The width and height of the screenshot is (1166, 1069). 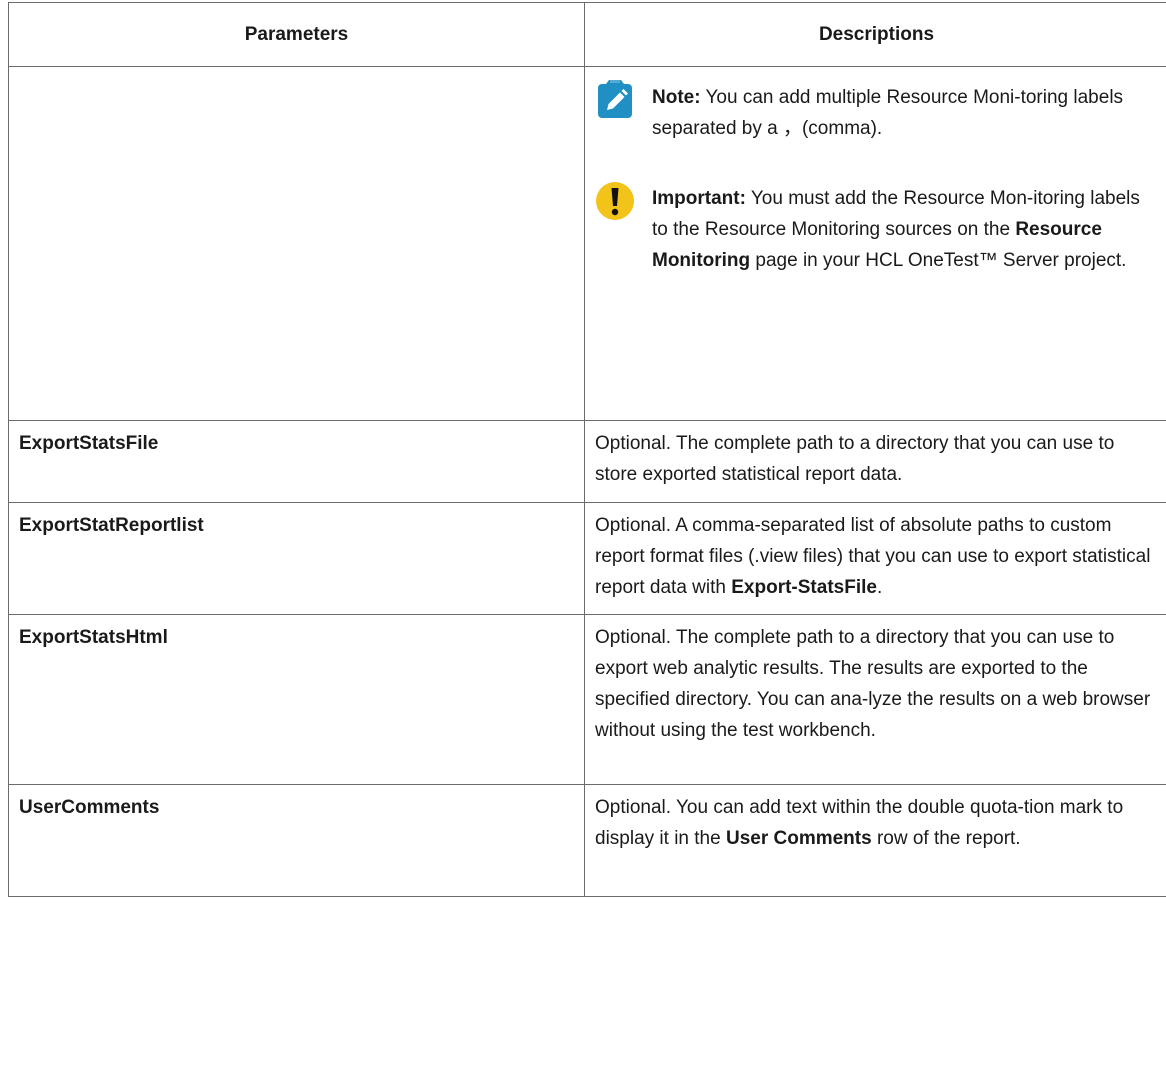 I want to click on table-header-row: Parameters Descriptions, so click(x=587, y=34).